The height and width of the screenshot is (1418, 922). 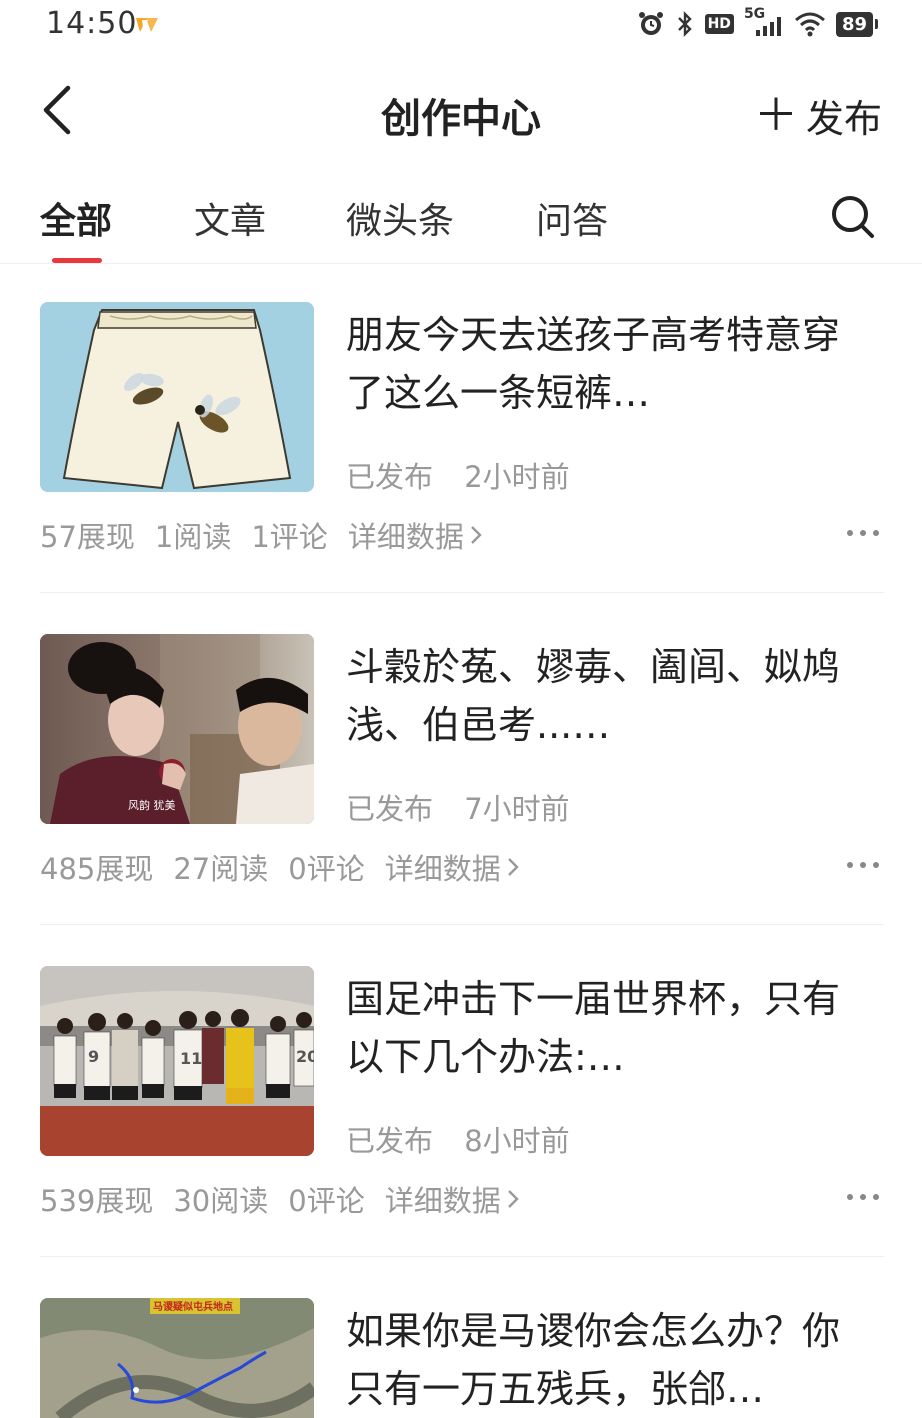 I want to click on battery-indicator: 89, so click(x=856, y=24).